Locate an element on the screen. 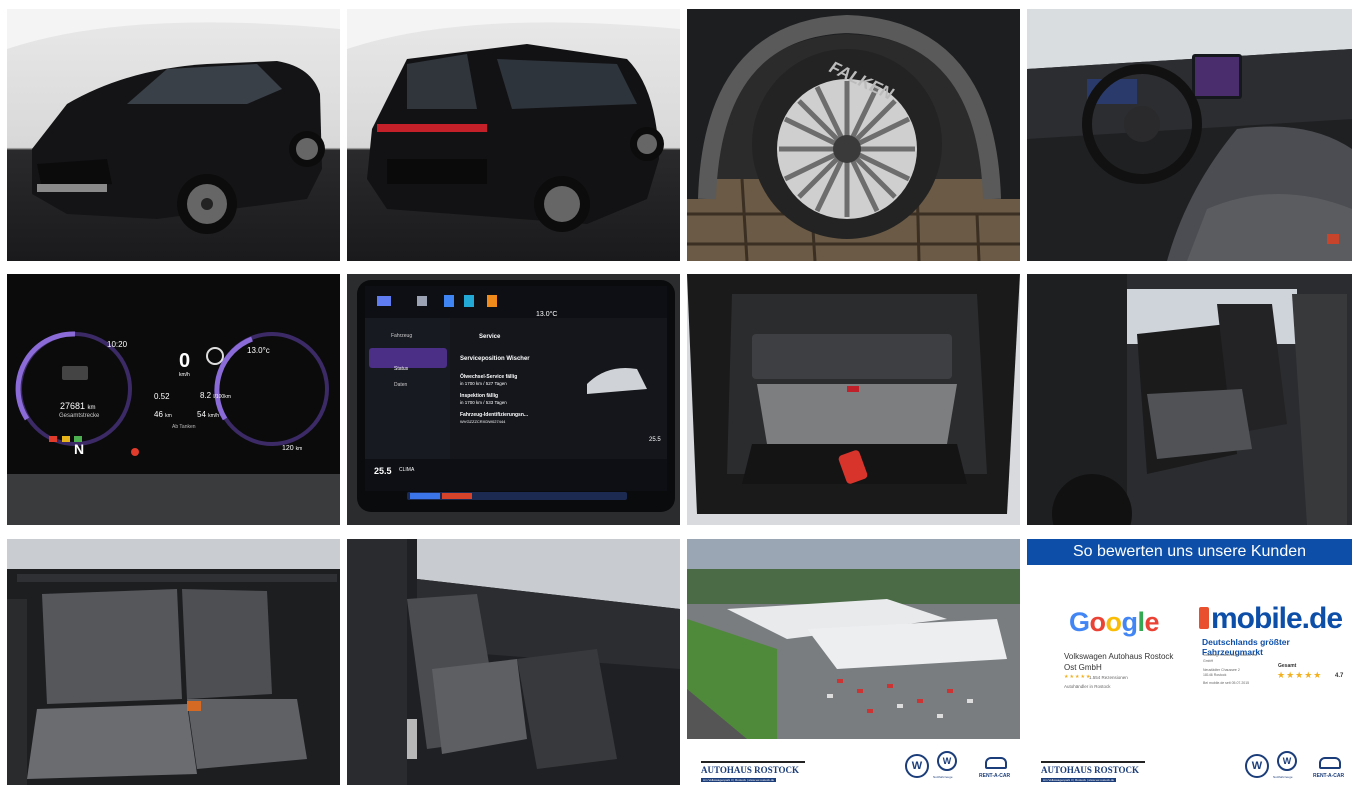 This screenshot has width=1352, height=785. cluster-time: 10:20 is located at coordinates (117, 344).